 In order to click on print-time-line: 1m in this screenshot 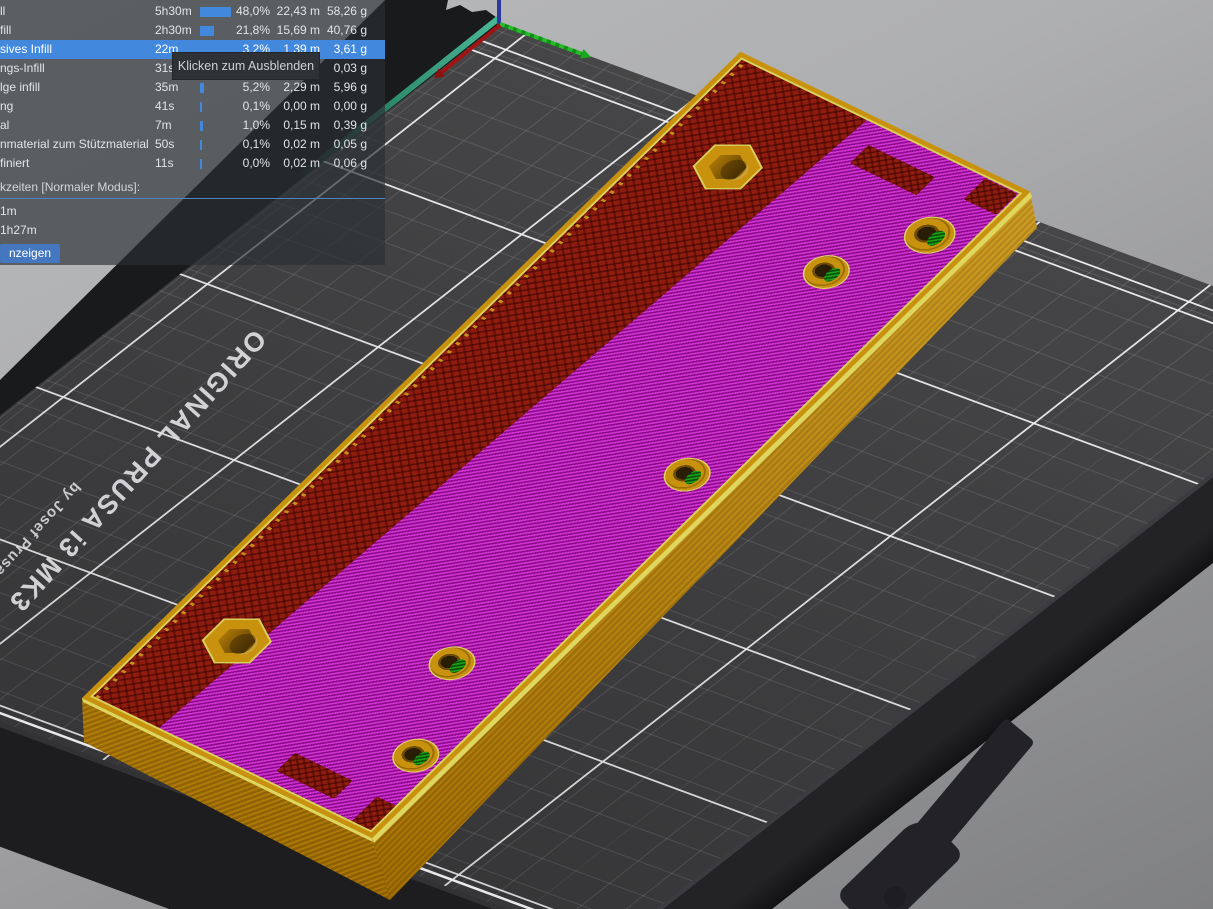, I will do `click(8, 211)`.